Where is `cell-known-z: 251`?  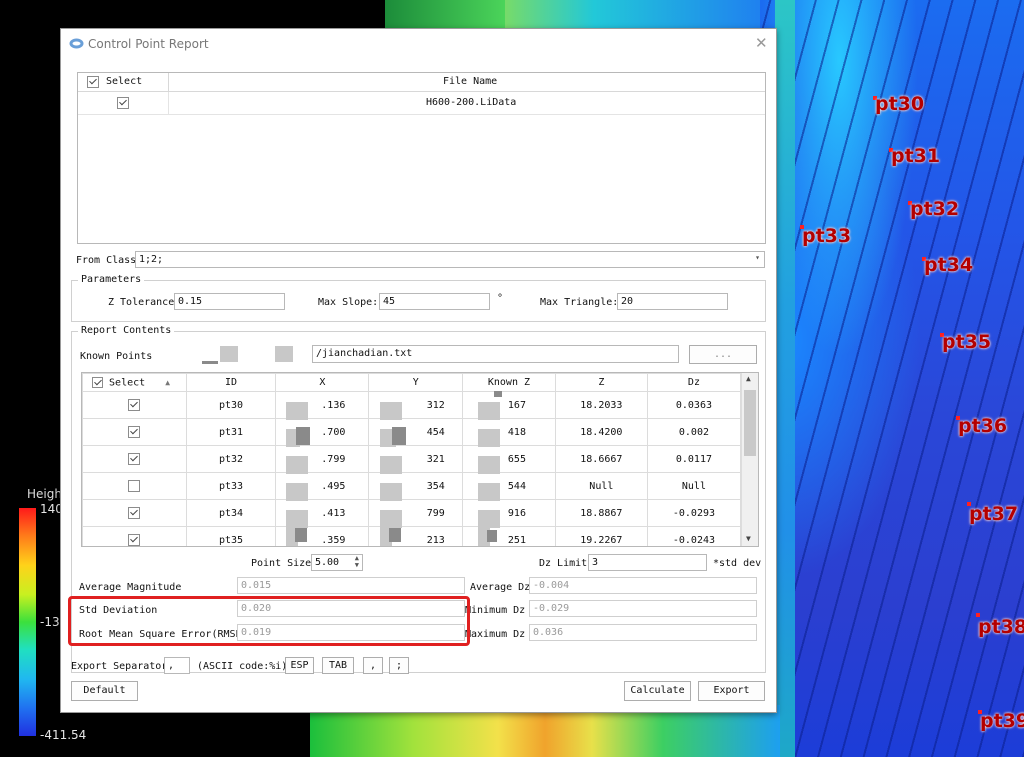
cell-known-z: 251 is located at coordinates (509, 536).